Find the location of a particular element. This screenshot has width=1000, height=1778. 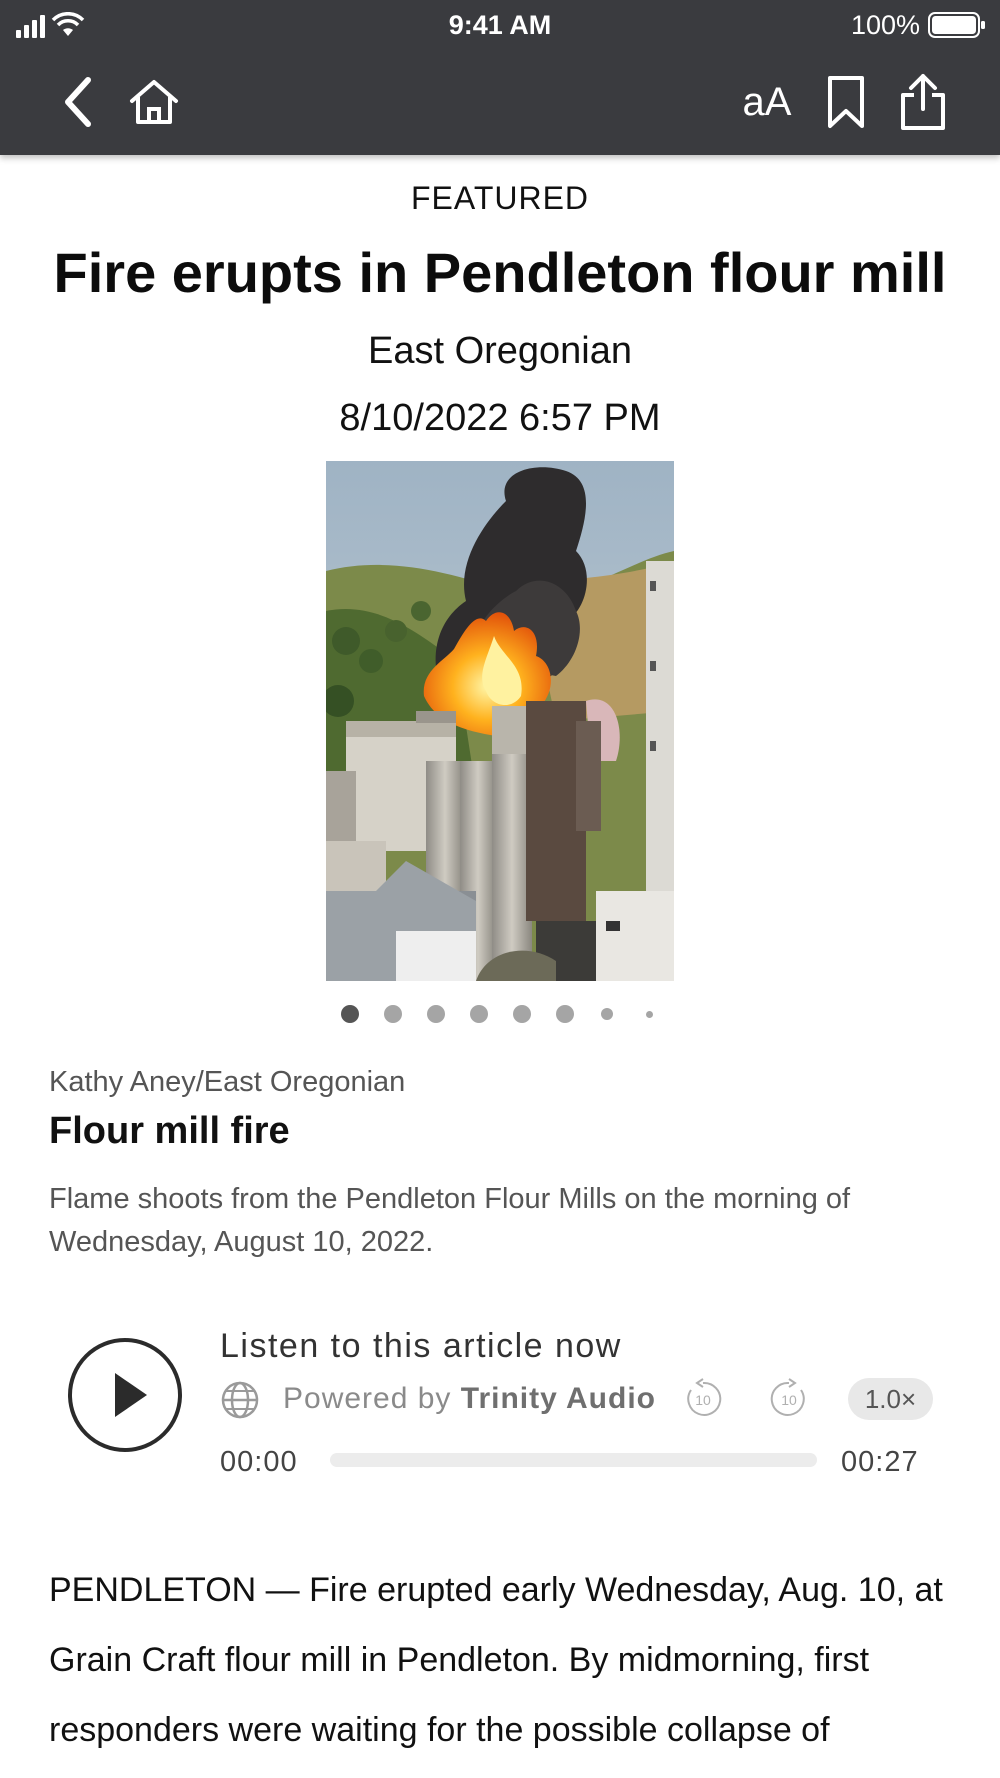

audio-play-button is located at coordinates (125, 1395).